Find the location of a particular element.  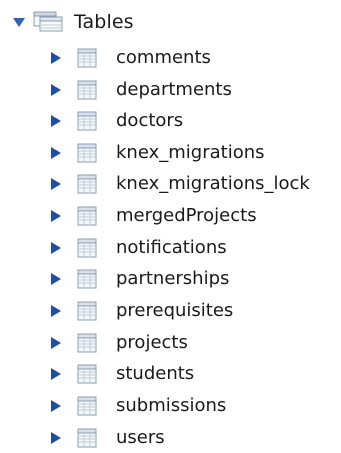

table-label: knex_migrations is located at coordinates (190, 152).